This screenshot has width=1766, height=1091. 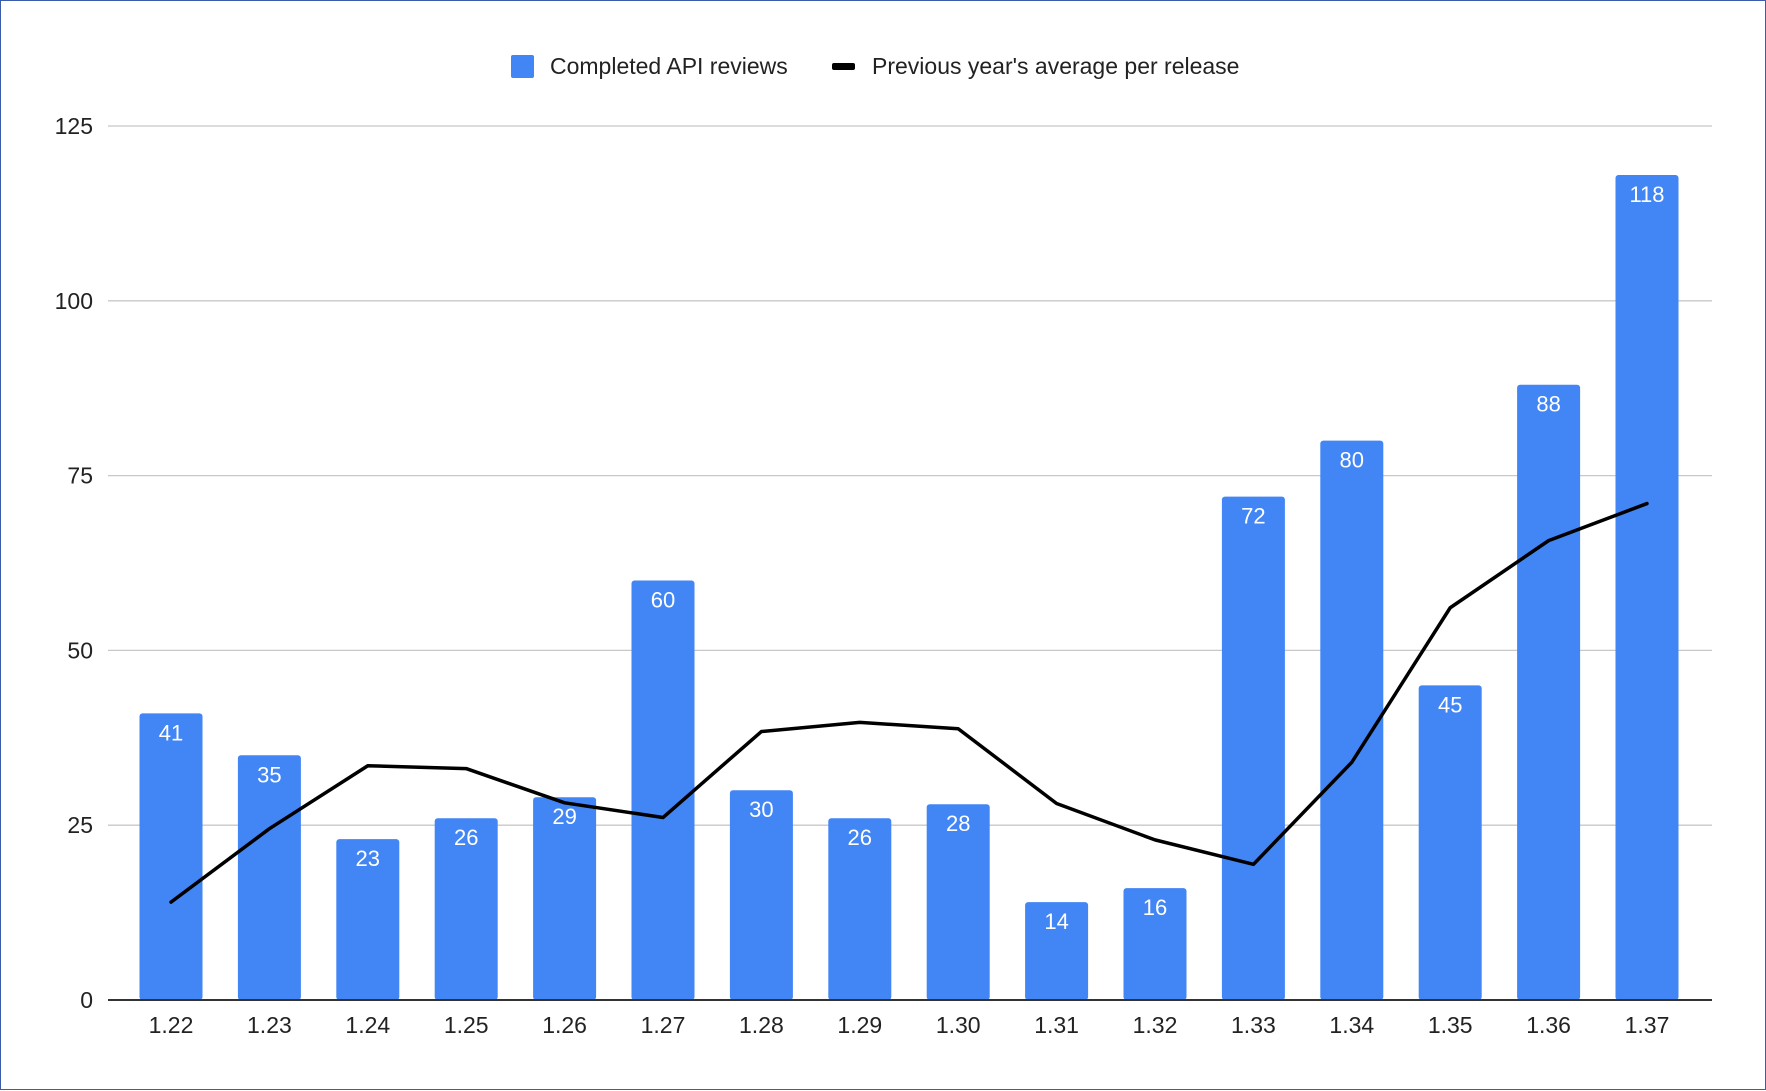 What do you see at coordinates (269, 1025) in the screenshot?
I see `x-tick-label: 1.23` at bounding box center [269, 1025].